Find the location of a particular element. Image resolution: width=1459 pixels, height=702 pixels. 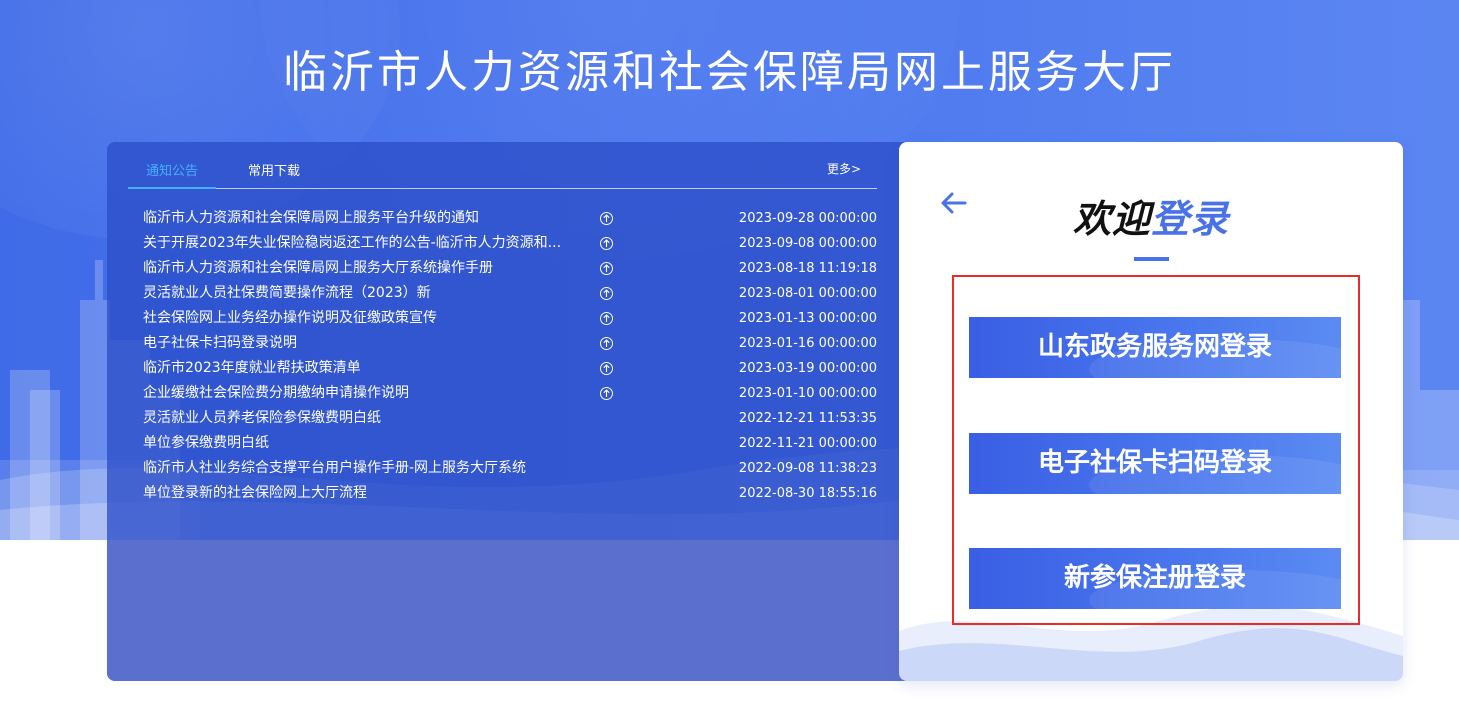

notice-title: 电子社保卡扫码登录说明 is located at coordinates (365, 343).